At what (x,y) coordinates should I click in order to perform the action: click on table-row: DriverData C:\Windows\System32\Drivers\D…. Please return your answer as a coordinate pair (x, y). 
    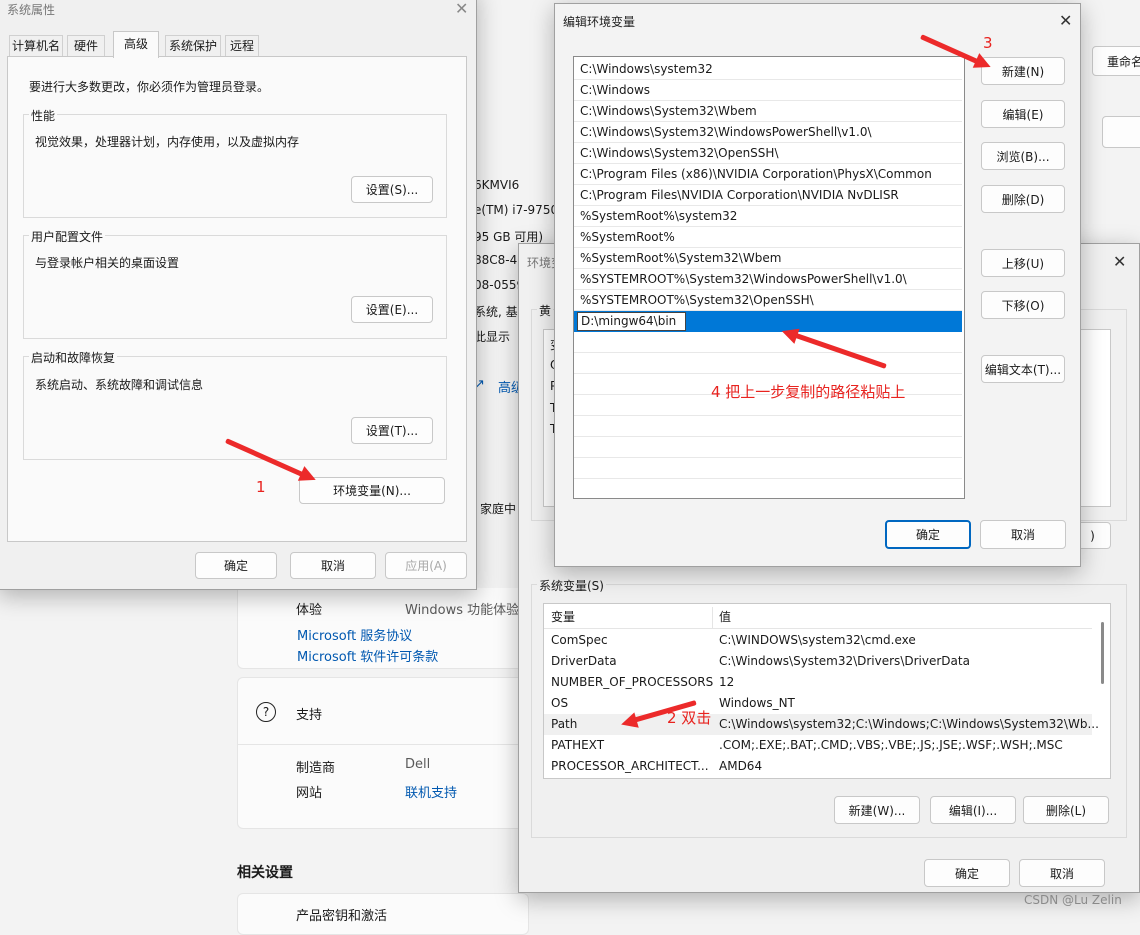
    Looking at the image, I should click on (818, 661).